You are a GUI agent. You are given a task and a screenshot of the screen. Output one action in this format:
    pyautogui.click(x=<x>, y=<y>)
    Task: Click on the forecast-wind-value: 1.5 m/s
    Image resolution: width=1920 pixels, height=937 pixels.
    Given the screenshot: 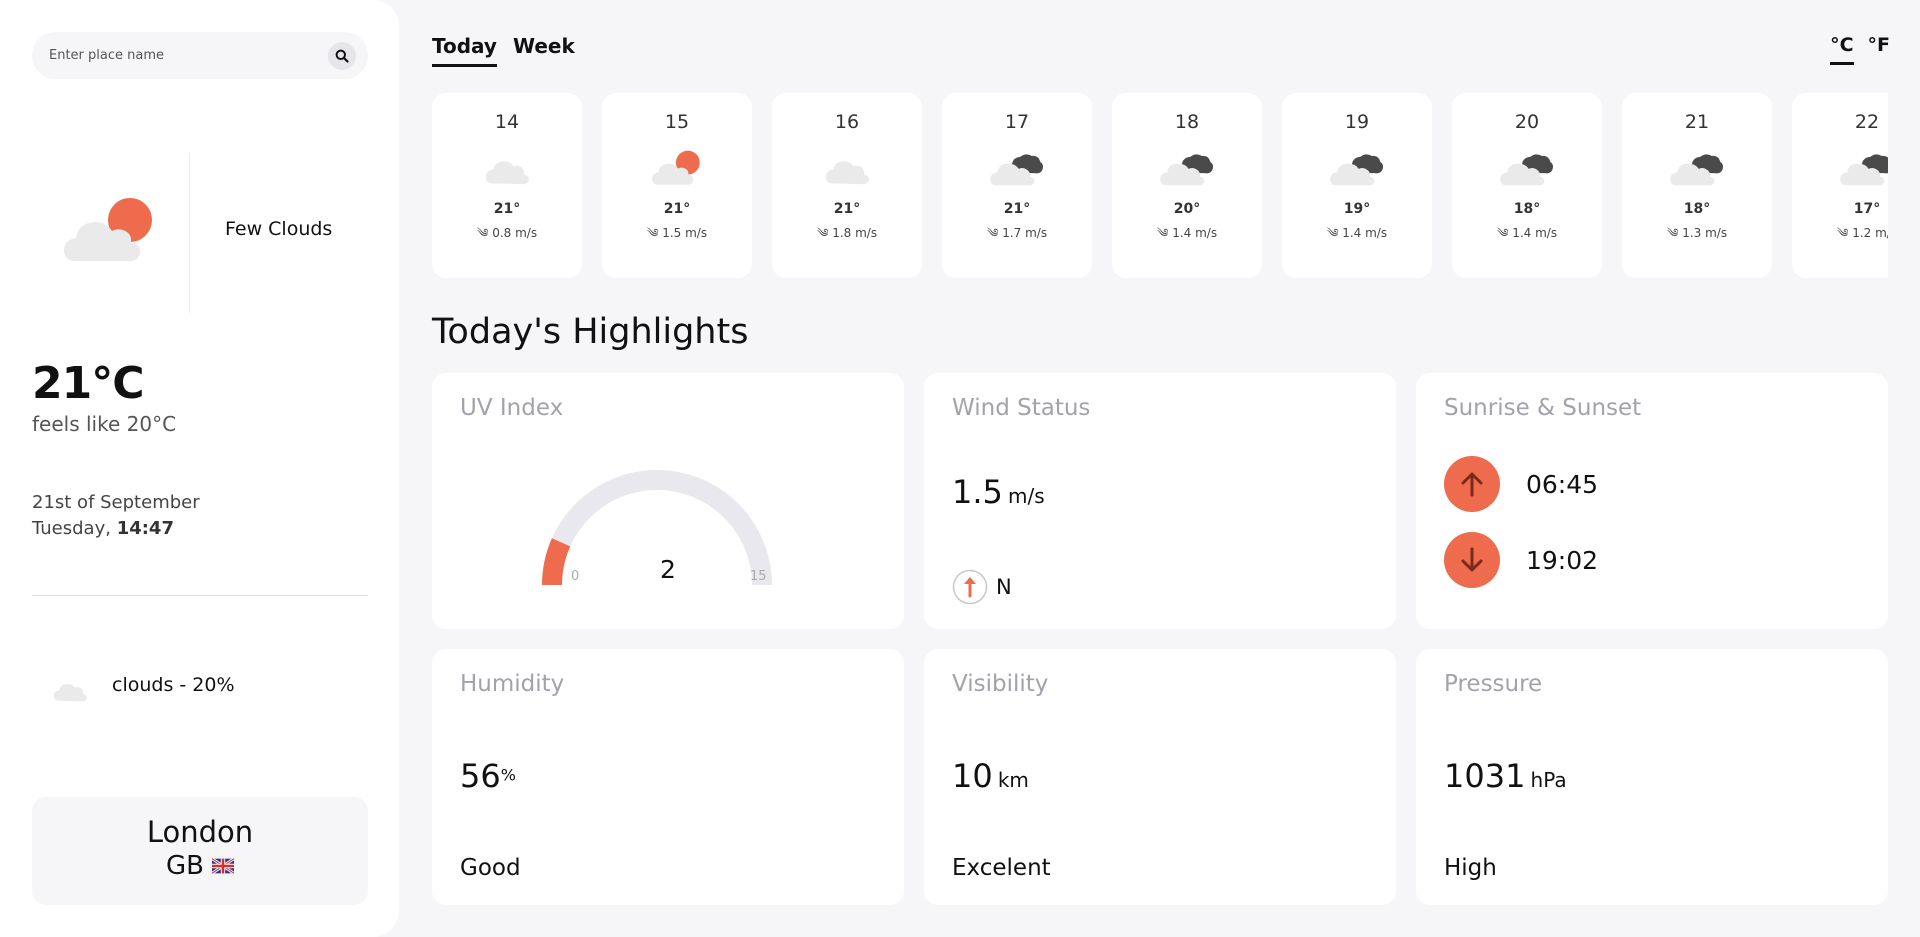 What is the action you would take?
    pyautogui.click(x=685, y=233)
    